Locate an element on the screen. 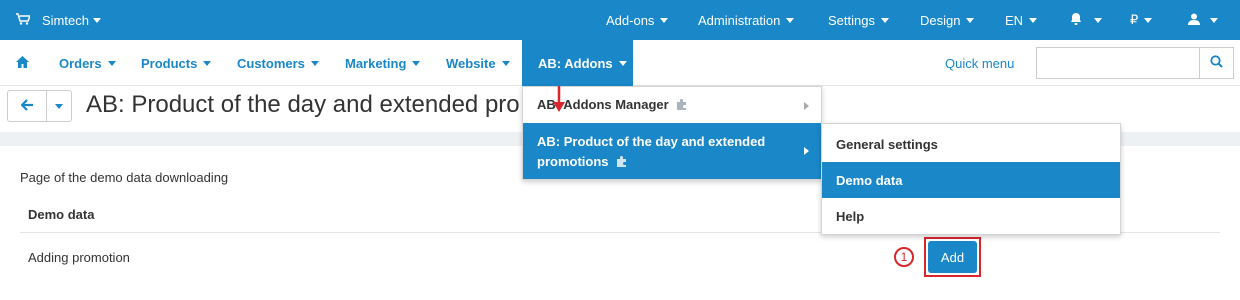  history-dropdown-button is located at coordinates (59, 106).